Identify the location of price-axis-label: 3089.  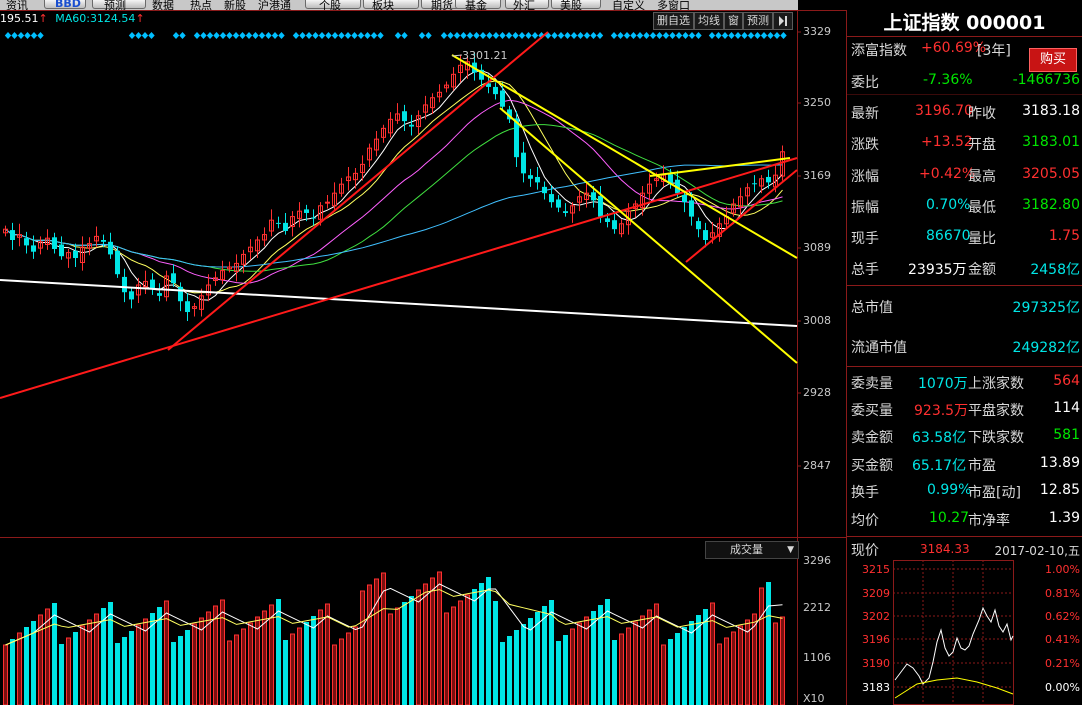
(817, 247).